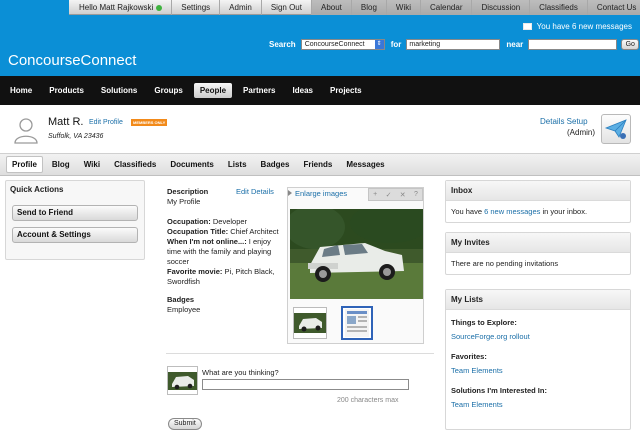 The image size is (640, 430). What do you see at coordinates (346, 90) in the screenshot?
I see `main-nav-projects: Projects` at bounding box center [346, 90].